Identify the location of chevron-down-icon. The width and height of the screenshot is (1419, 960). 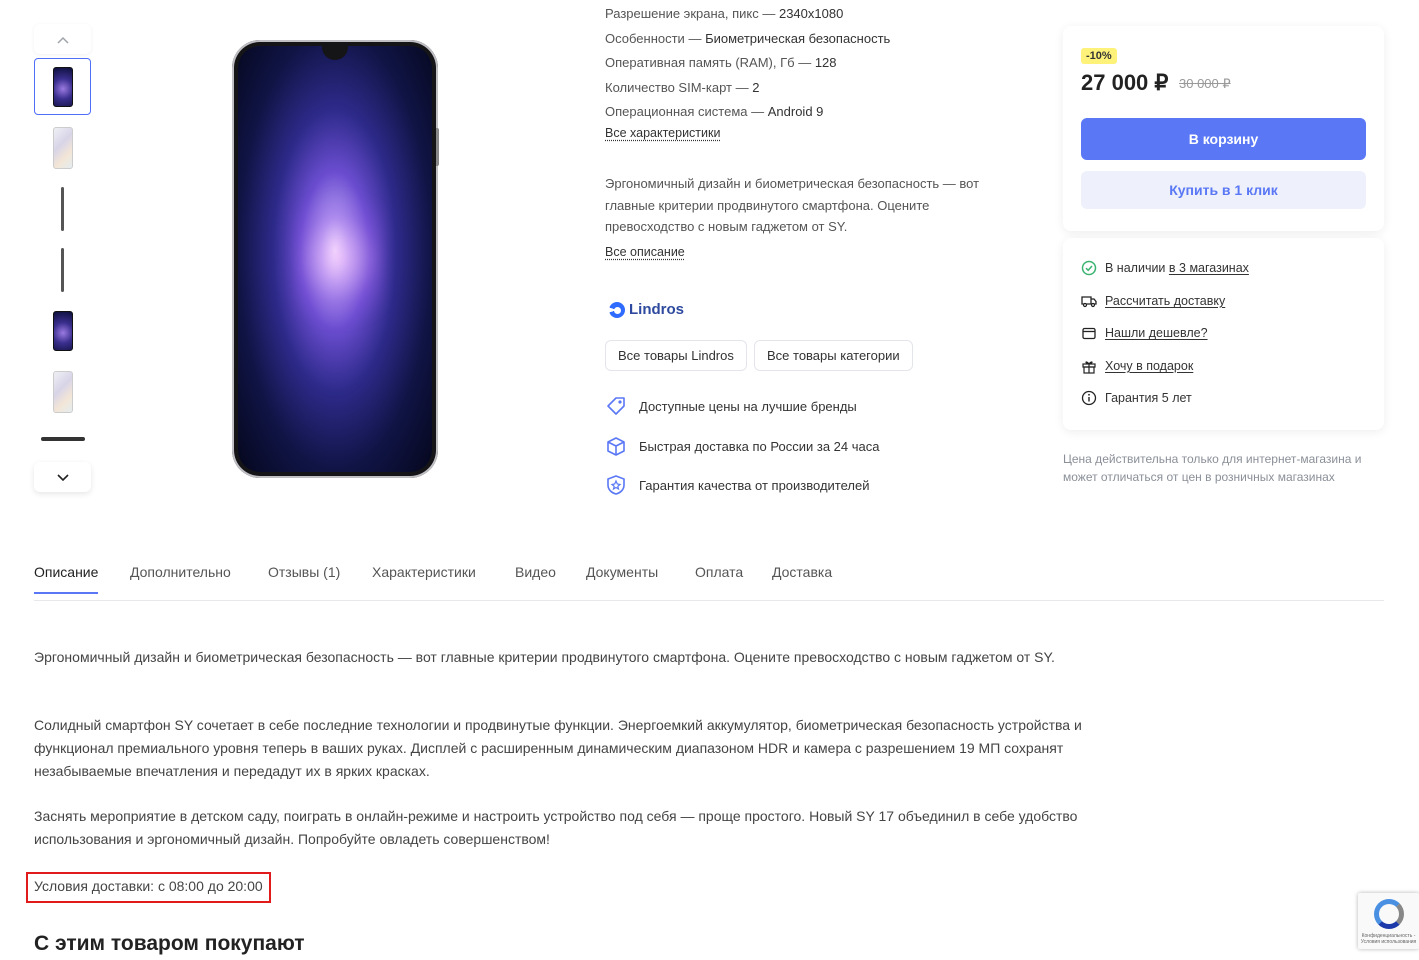
(62, 477).